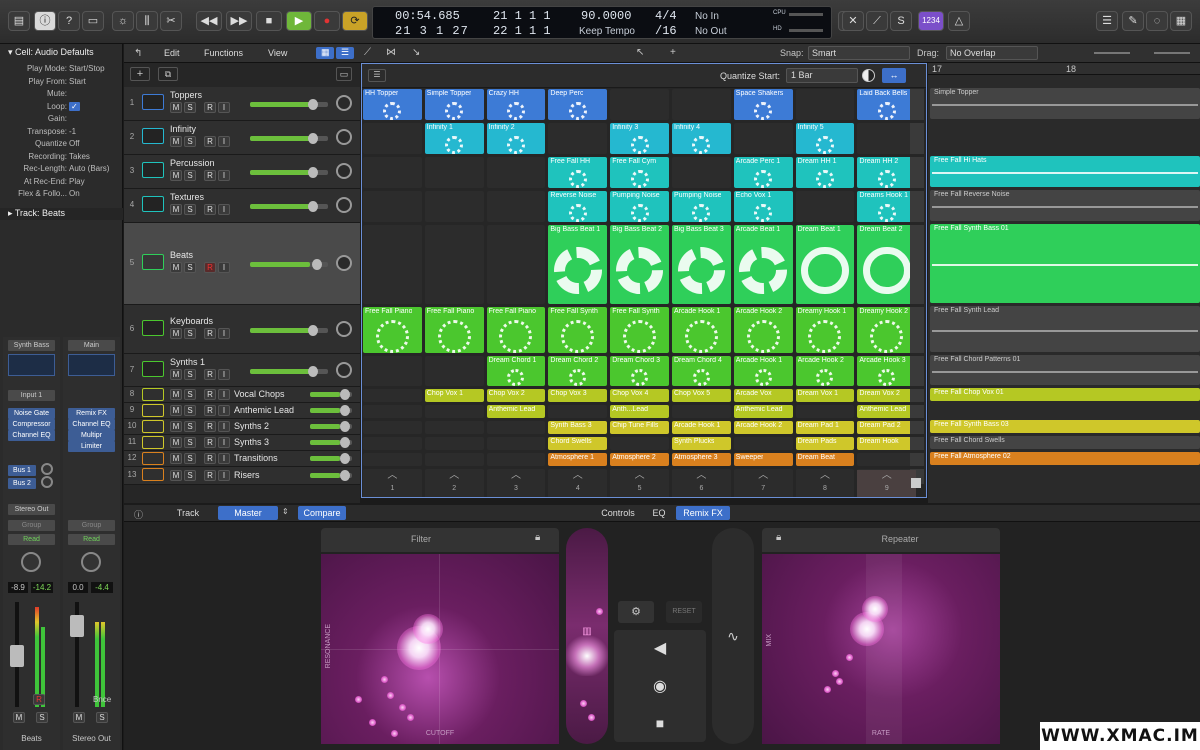  I want to click on track-header: 4 Textures M S R I, so click(242, 206).